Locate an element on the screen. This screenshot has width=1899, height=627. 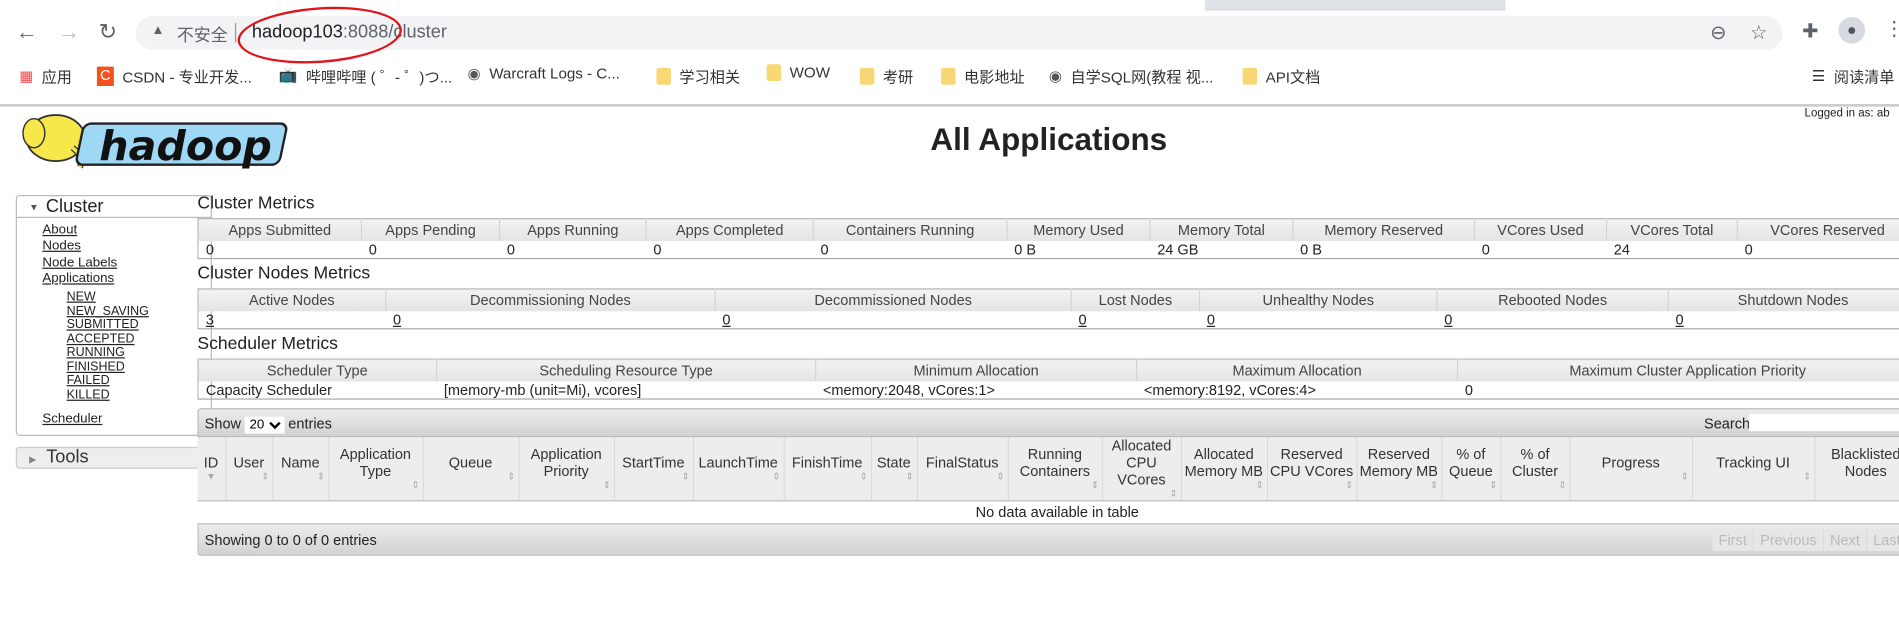
star-icon: ☆ is located at coordinates (1758, 33).